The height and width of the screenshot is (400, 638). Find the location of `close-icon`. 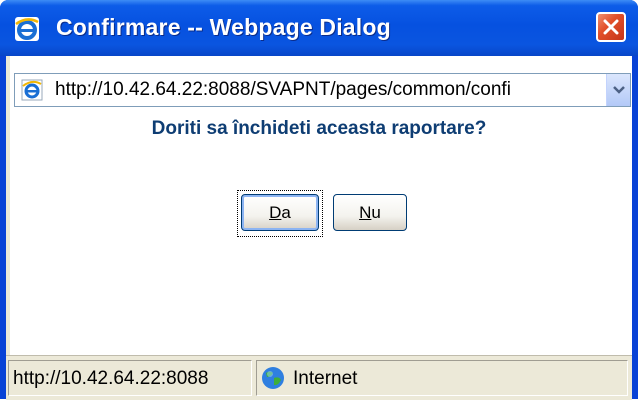

close-icon is located at coordinates (611, 27).